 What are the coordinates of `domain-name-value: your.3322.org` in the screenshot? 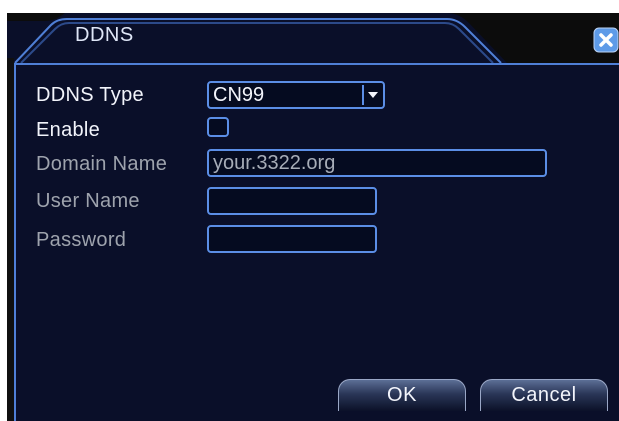 It's located at (274, 163).